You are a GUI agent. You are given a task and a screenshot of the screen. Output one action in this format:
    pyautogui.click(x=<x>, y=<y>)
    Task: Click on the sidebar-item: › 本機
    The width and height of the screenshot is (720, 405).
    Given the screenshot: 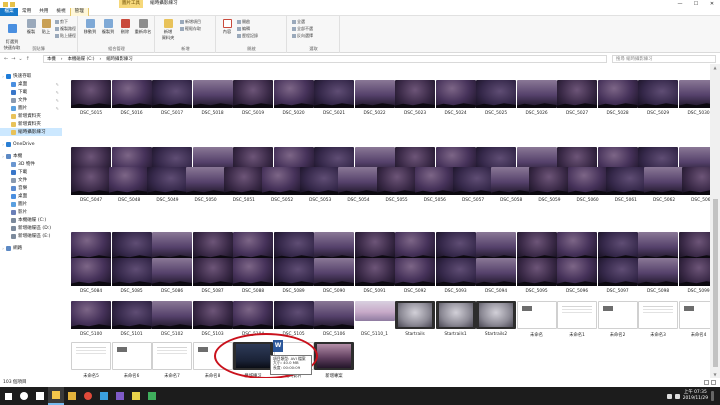 What is the action you would take?
    pyautogui.click(x=31, y=156)
    